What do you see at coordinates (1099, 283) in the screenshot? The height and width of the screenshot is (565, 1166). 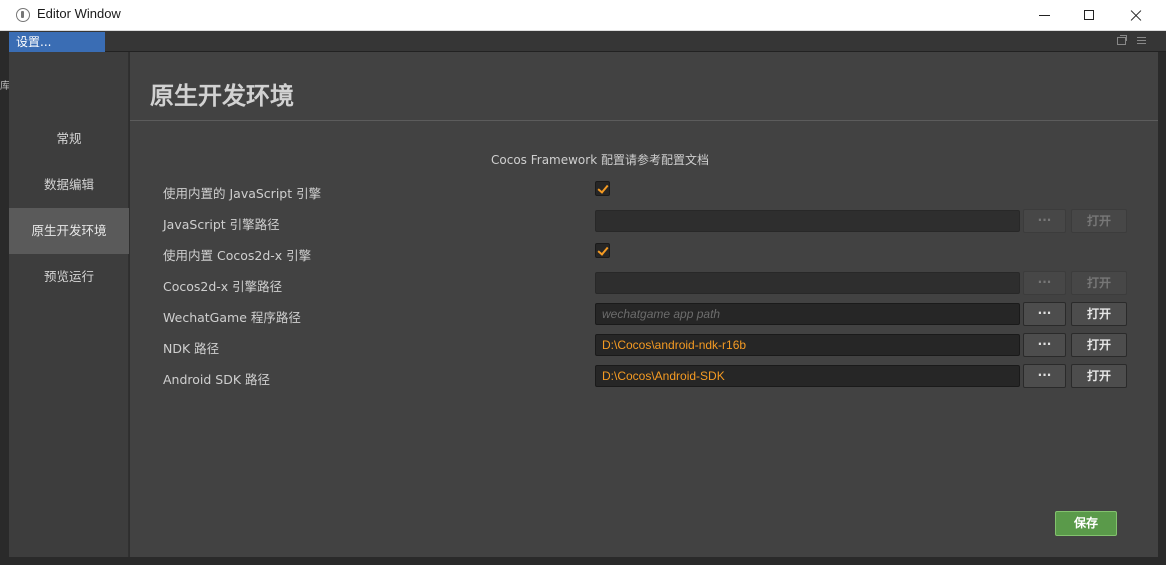 I see `cocos2dx-path-open-button: 打开` at bounding box center [1099, 283].